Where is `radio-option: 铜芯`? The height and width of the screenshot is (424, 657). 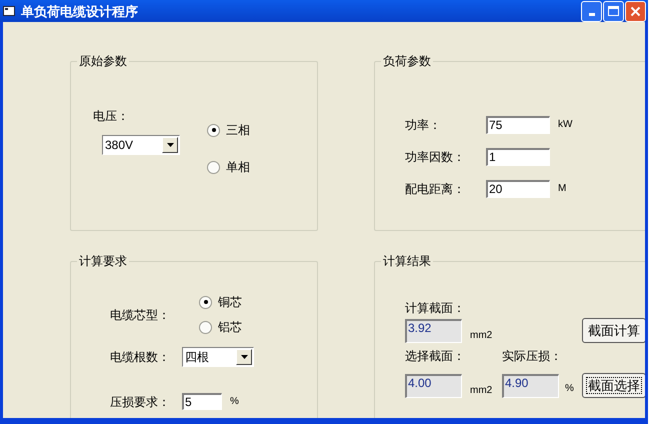 radio-option: 铜芯 is located at coordinates (220, 302).